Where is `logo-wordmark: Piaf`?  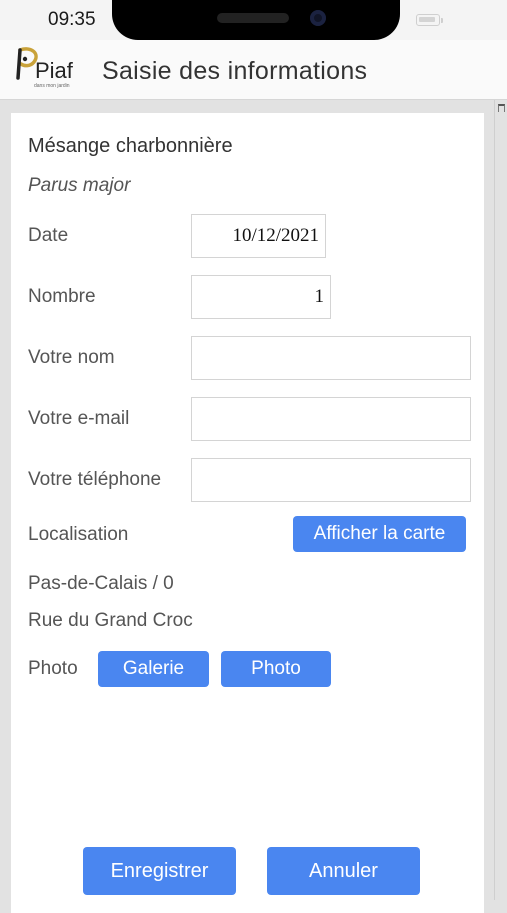 logo-wordmark: Piaf is located at coordinates (54, 70).